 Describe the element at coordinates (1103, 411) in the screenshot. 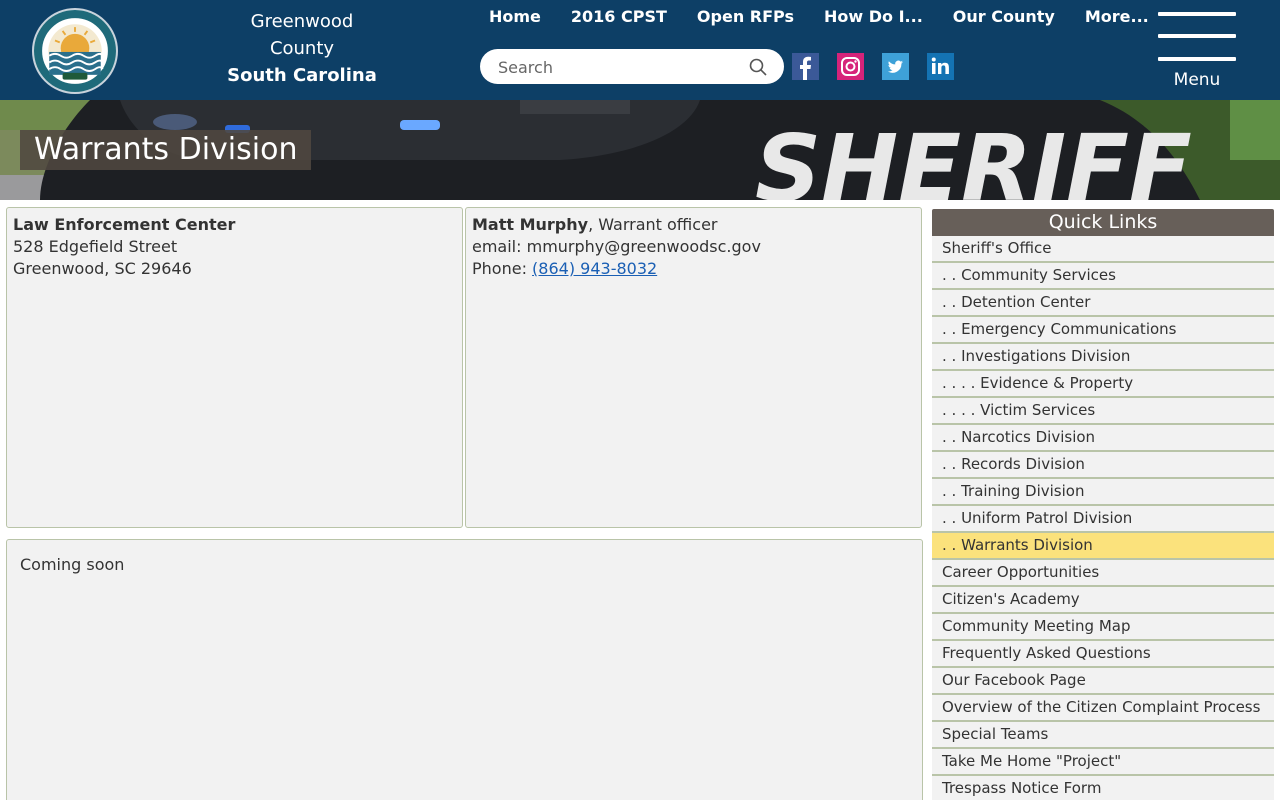

I see `quick-link-item: . . . . Victim Services` at that location.